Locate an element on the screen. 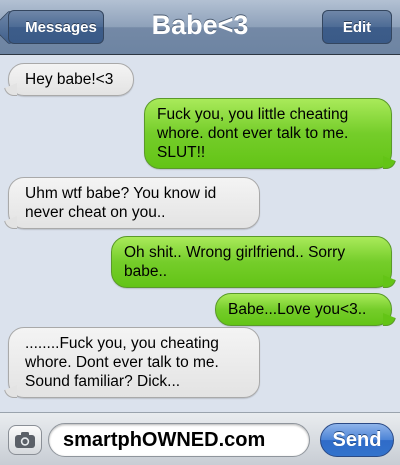 The width and height of the screenshot is (400, 465). message-input: smartphOWNED.com is located at coordinates (179, 440).